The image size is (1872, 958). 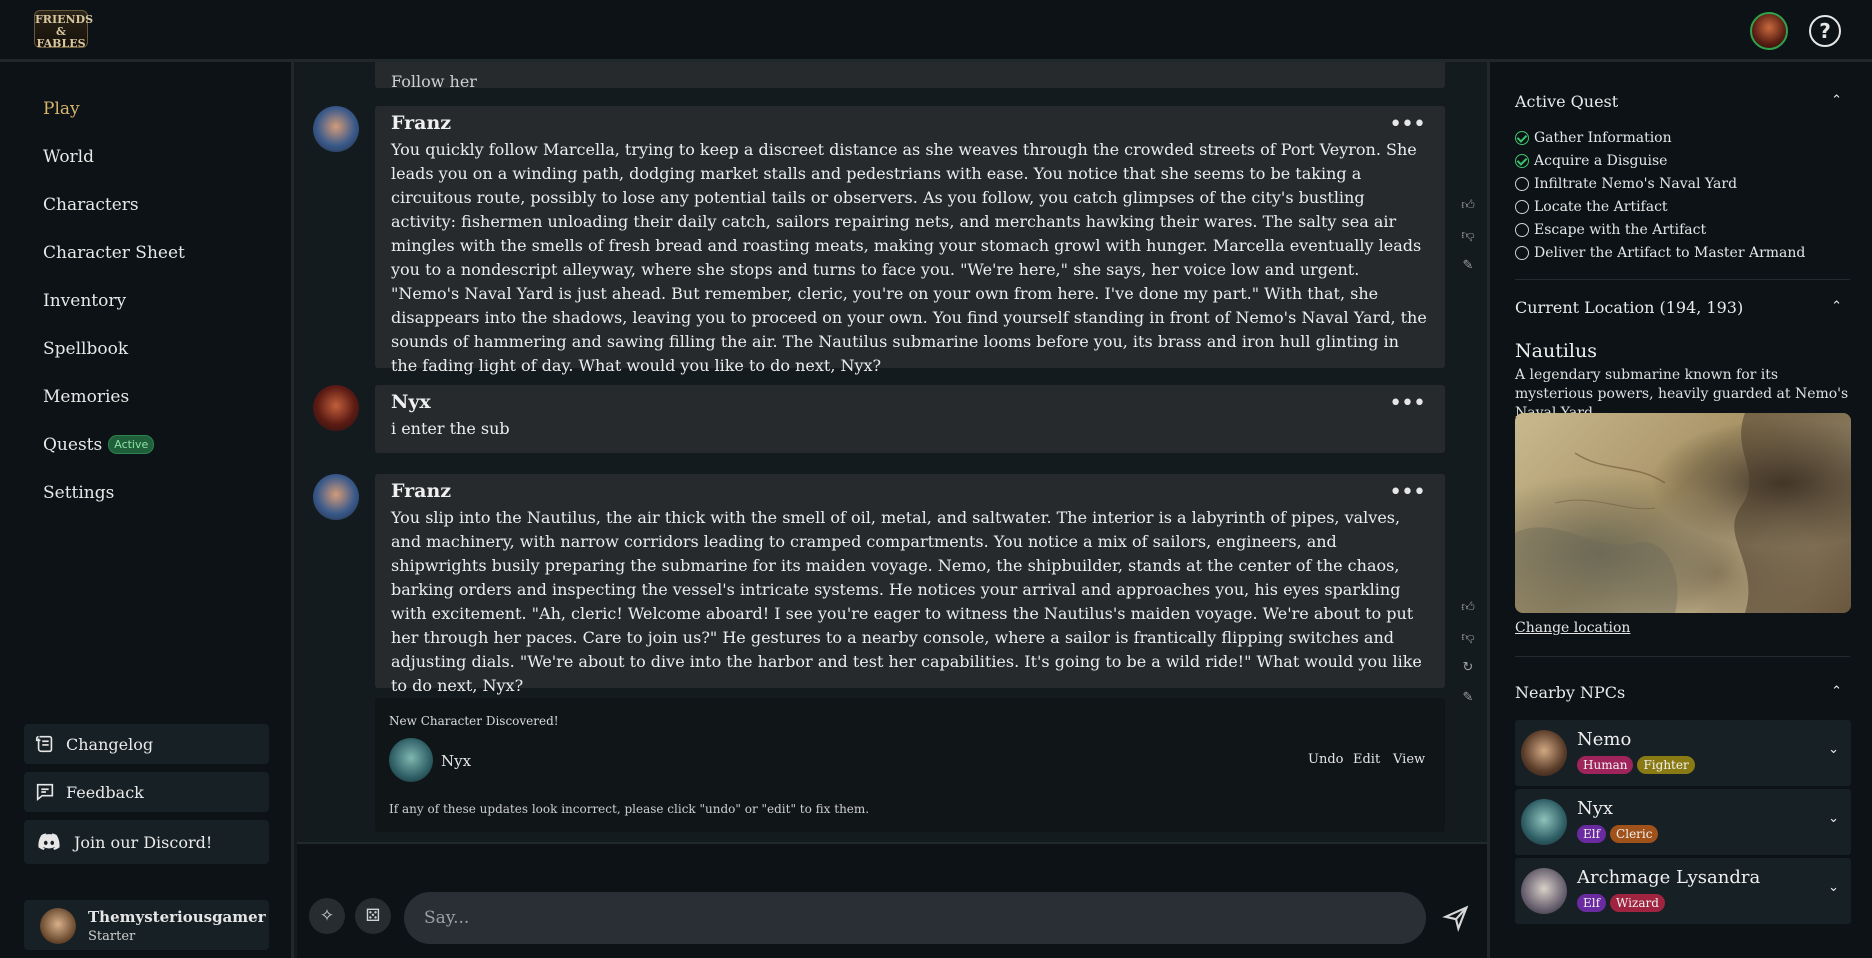 I want to click on changelog-label: Changelog, so click(x=110, y=744).